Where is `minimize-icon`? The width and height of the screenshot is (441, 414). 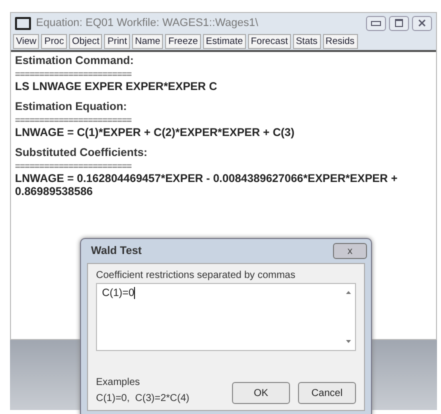
minimize-icon is located at coordinates (376, 23).